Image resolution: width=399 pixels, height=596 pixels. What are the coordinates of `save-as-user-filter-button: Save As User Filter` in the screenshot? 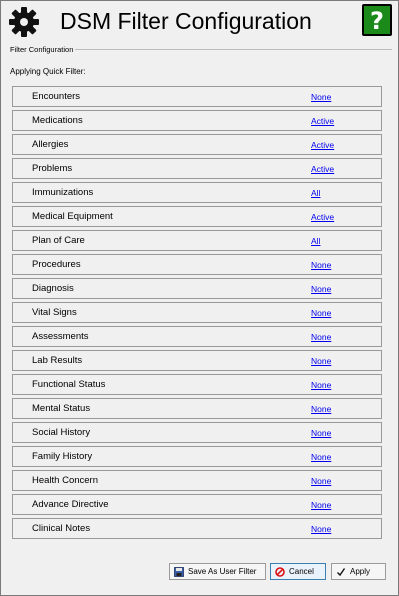 It's located at (217, 571).